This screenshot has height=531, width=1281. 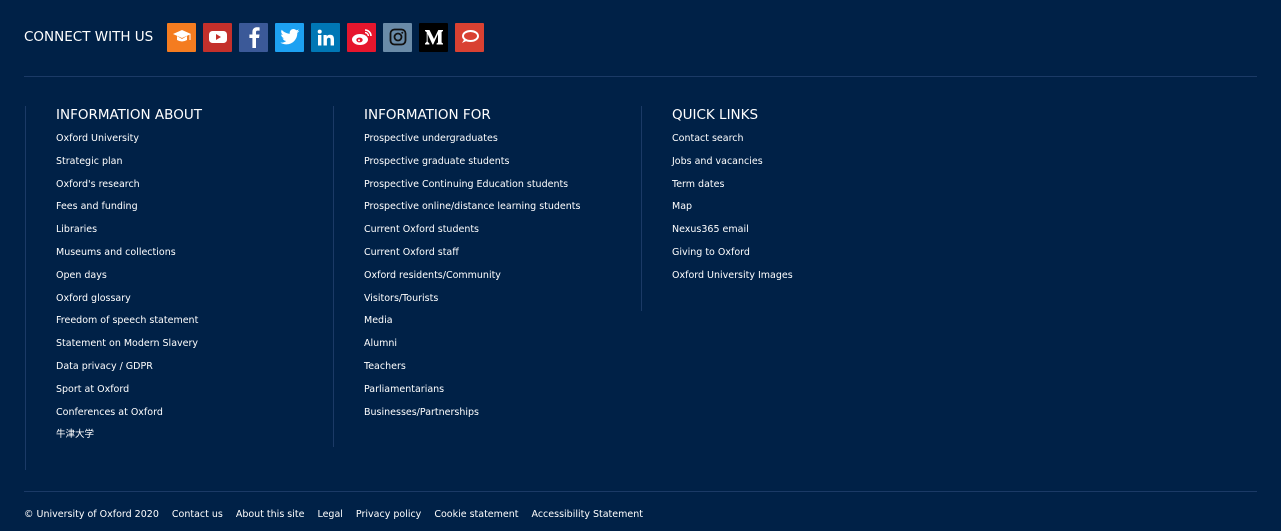 I want to click on list-item: Strategic plan, so click(x=129, y=166).